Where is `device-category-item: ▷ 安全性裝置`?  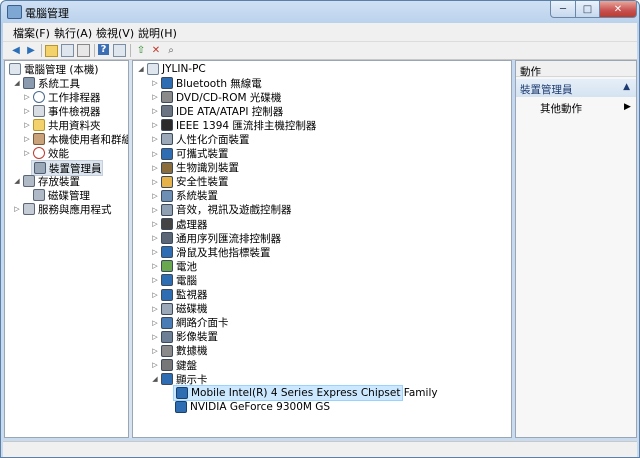 device-category-item: ▷ 安全性裝置 is located at coordinates (190, 182).